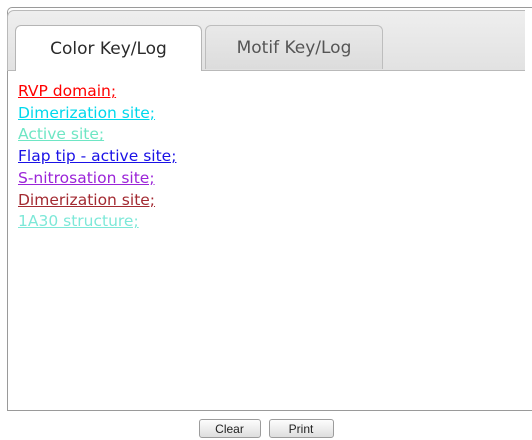 This screenshot has height=440, width=532. I want to click on tab-color-key-log: Color Key/Log, so click(108, 48).